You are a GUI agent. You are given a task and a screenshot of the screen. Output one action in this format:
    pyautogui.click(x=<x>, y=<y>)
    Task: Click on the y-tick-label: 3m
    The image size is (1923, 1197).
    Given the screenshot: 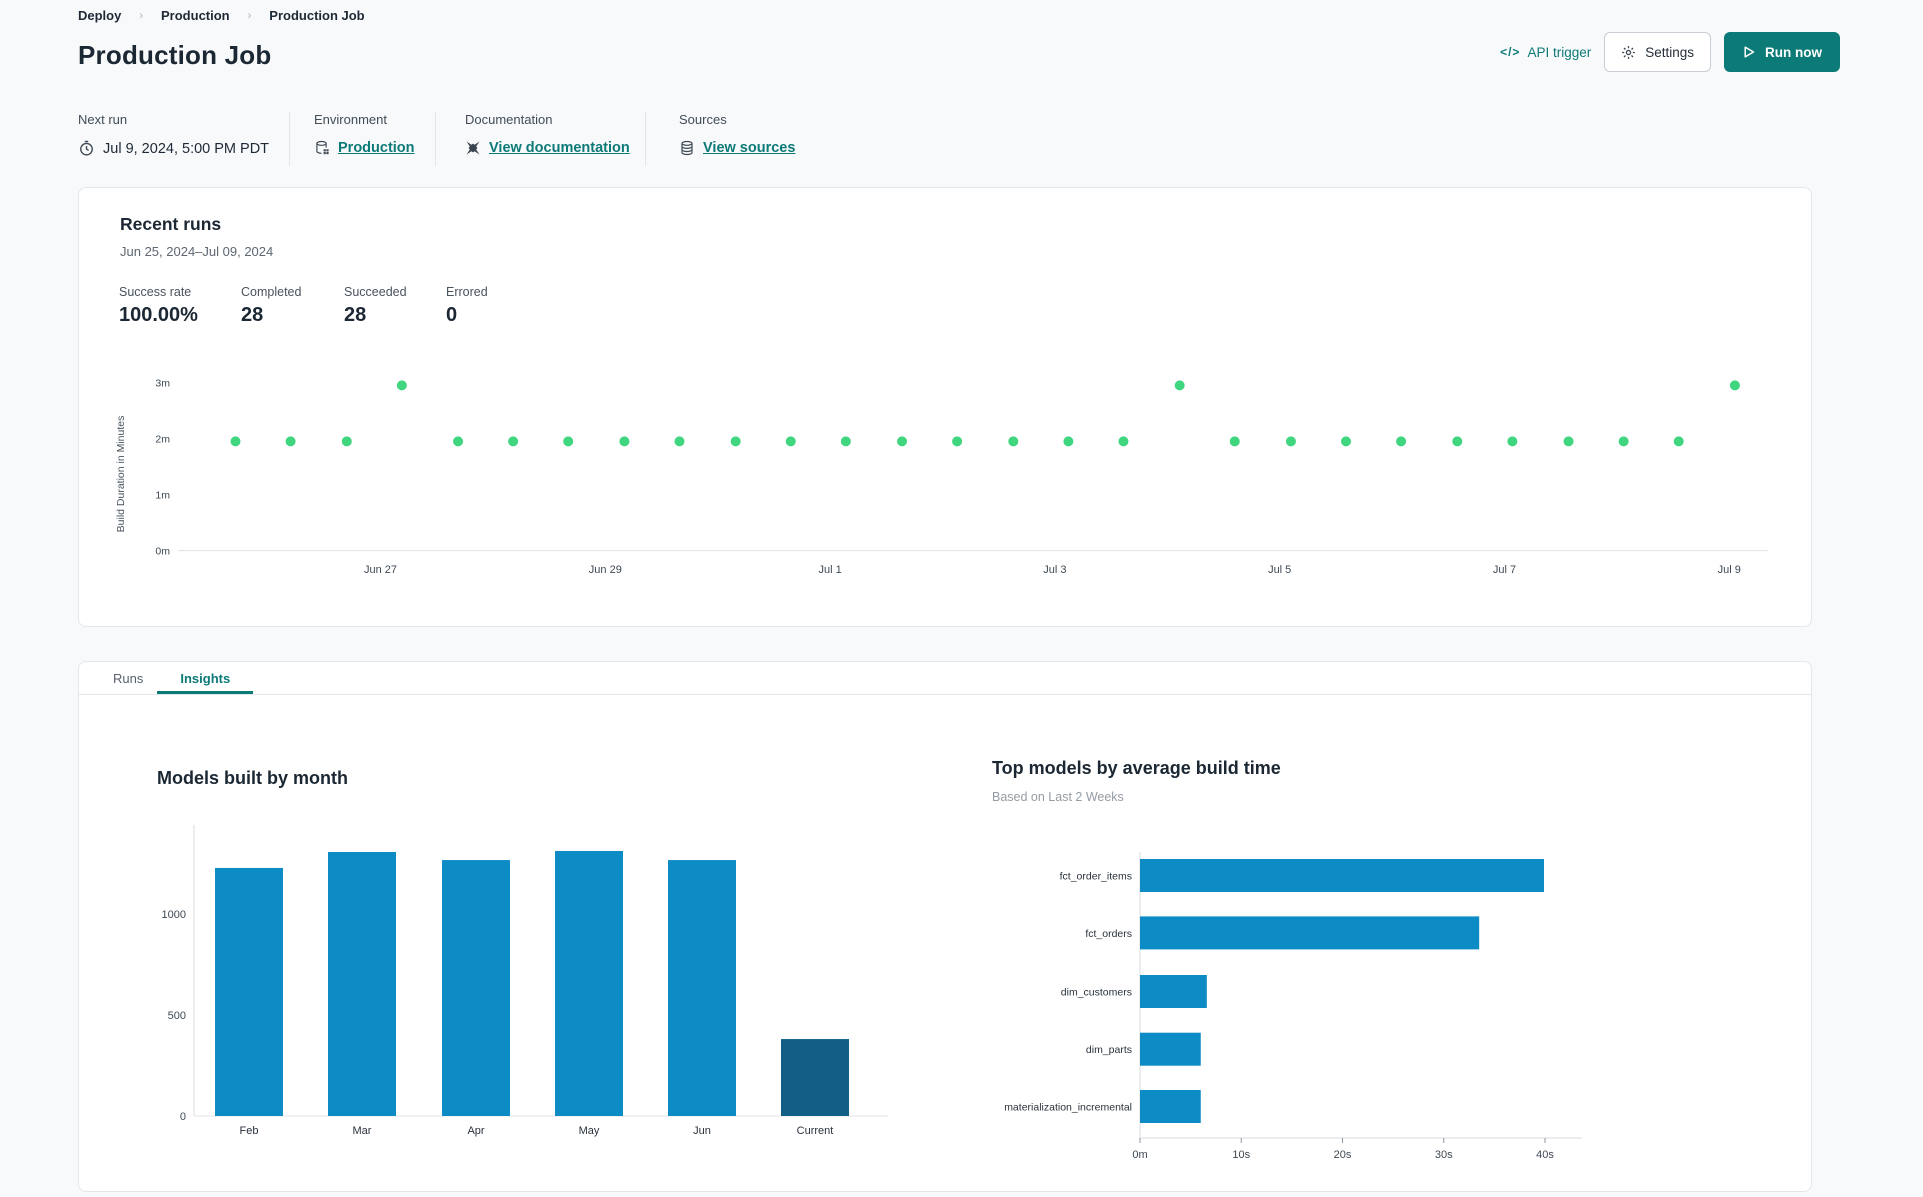 What is the action you would take?
    pyautogui.click(x=162, y=384)
    